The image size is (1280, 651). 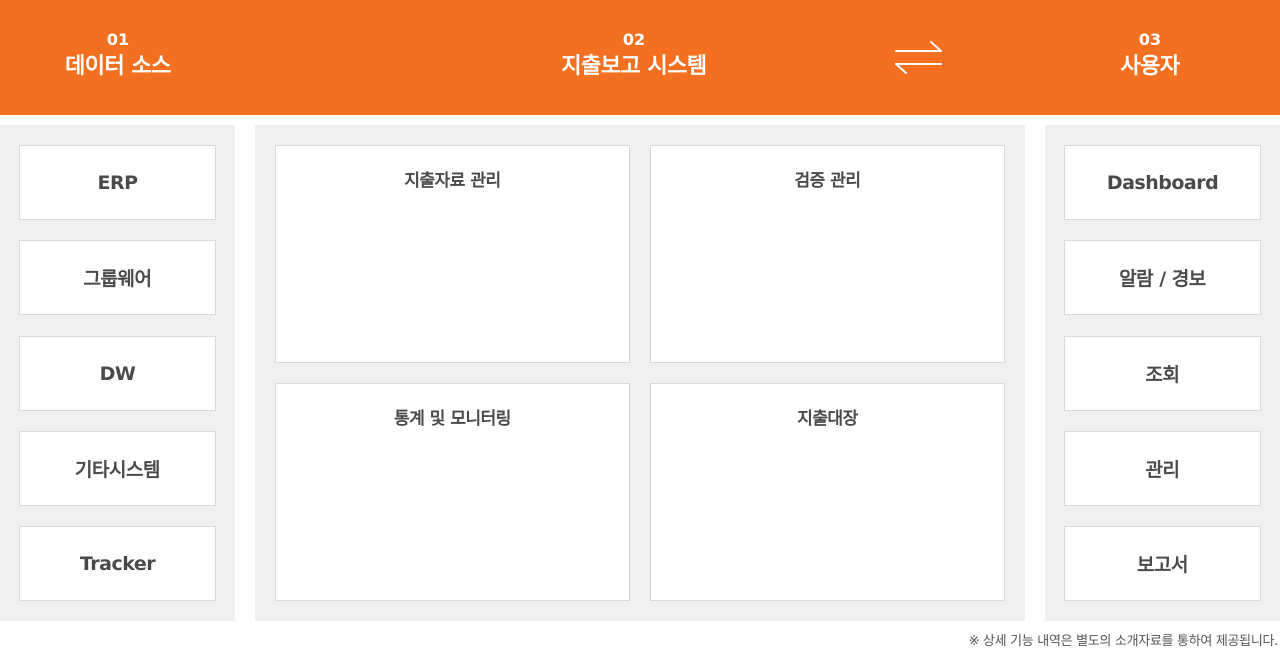 I want to click on user-column: Dashboard 알람 / 경보 조회 관리 보고서, so click(x=1162, y=373).